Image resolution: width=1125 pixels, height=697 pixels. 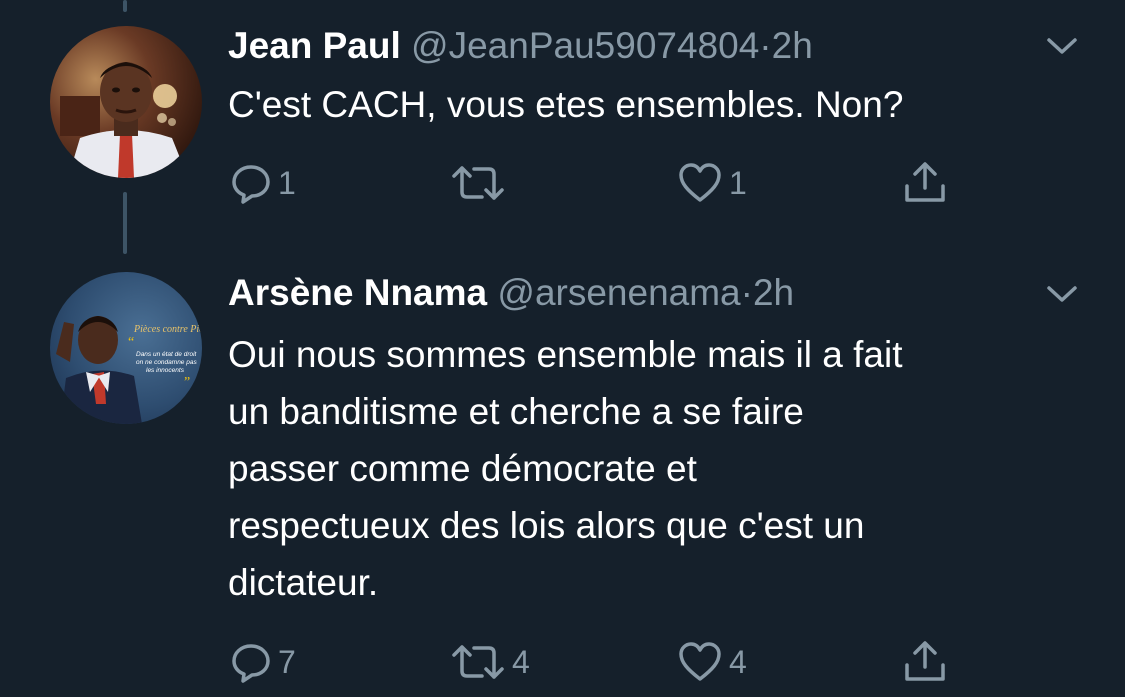 I want to click on avatar-banner-line3: les innocents, so click(x=165, y=370).